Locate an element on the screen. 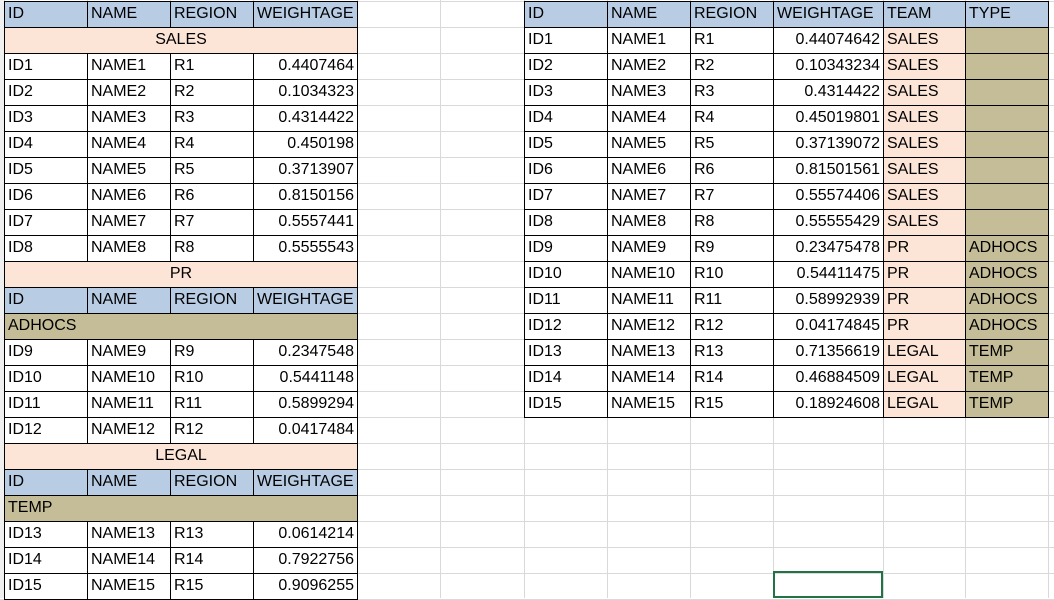  cell-weightage: 0.0614214 is located at coordinates (305, 534).